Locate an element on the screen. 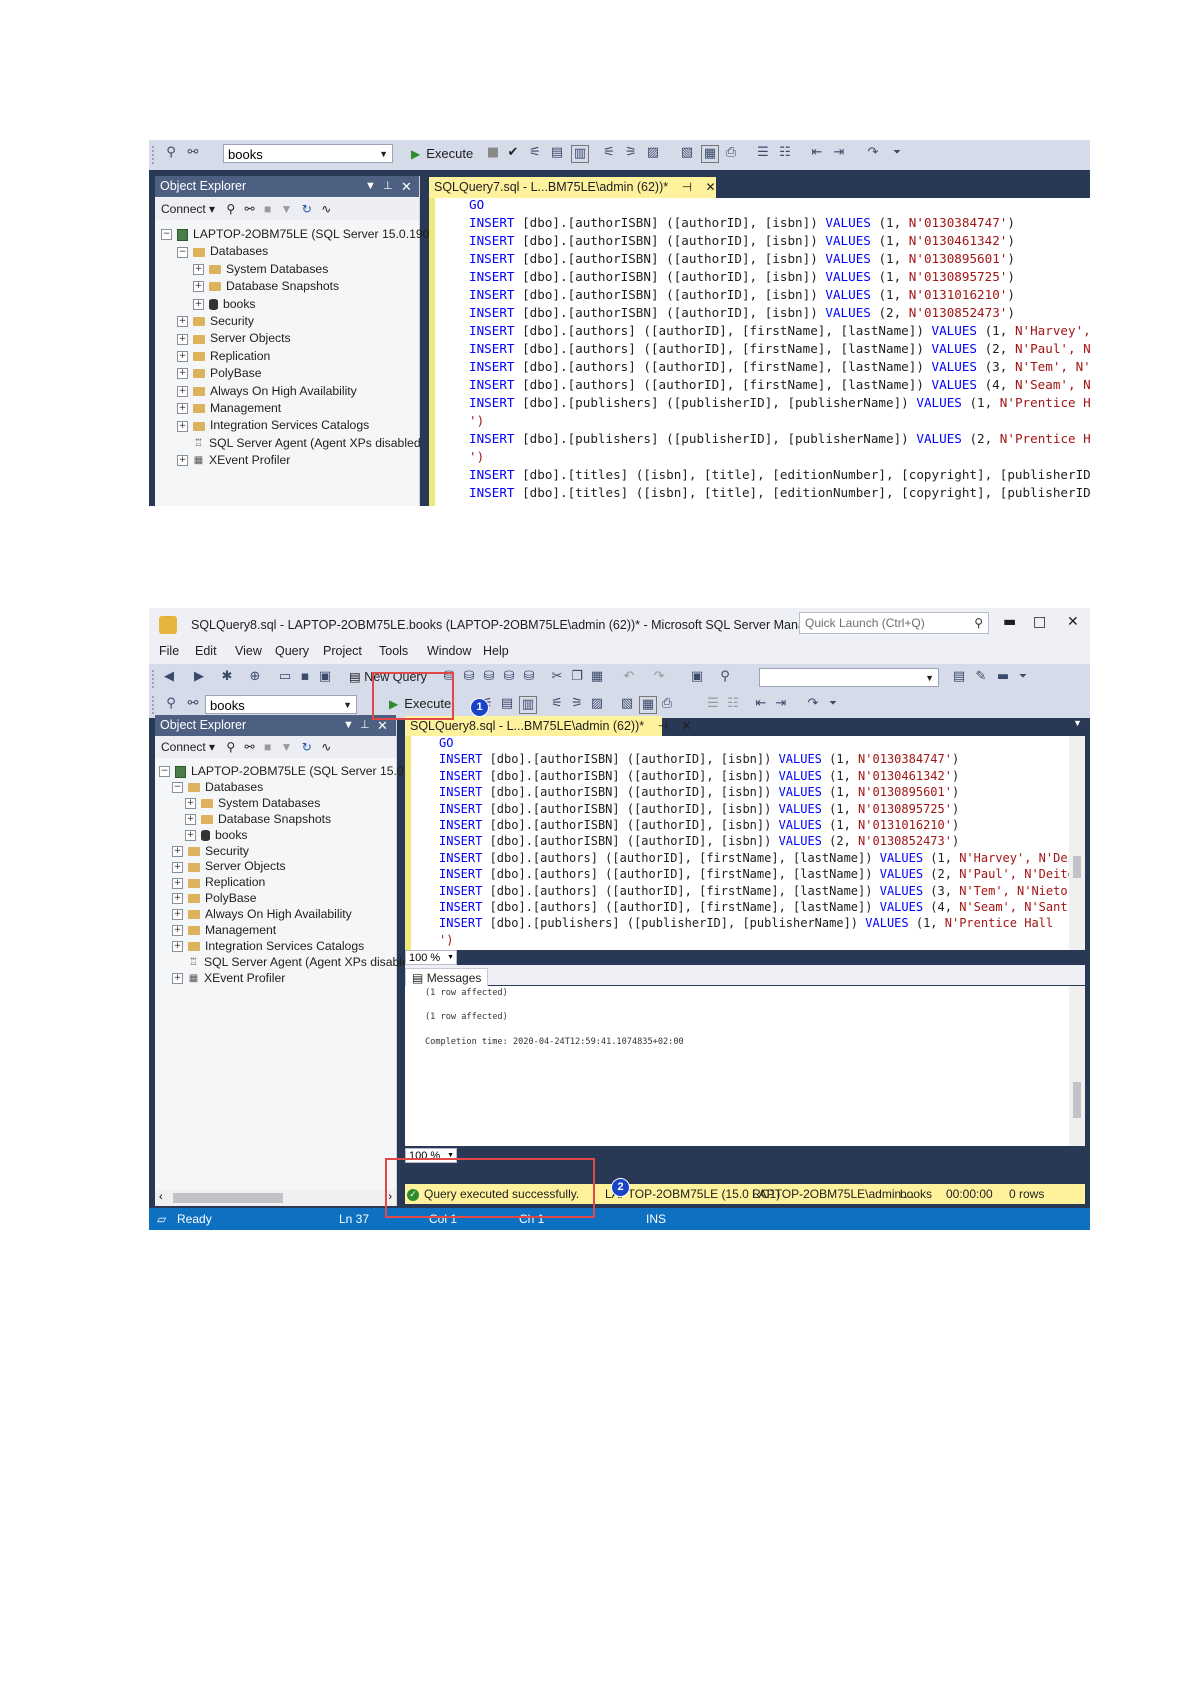  connect-button: Connect ▾ is located at coordinates (188, 747).